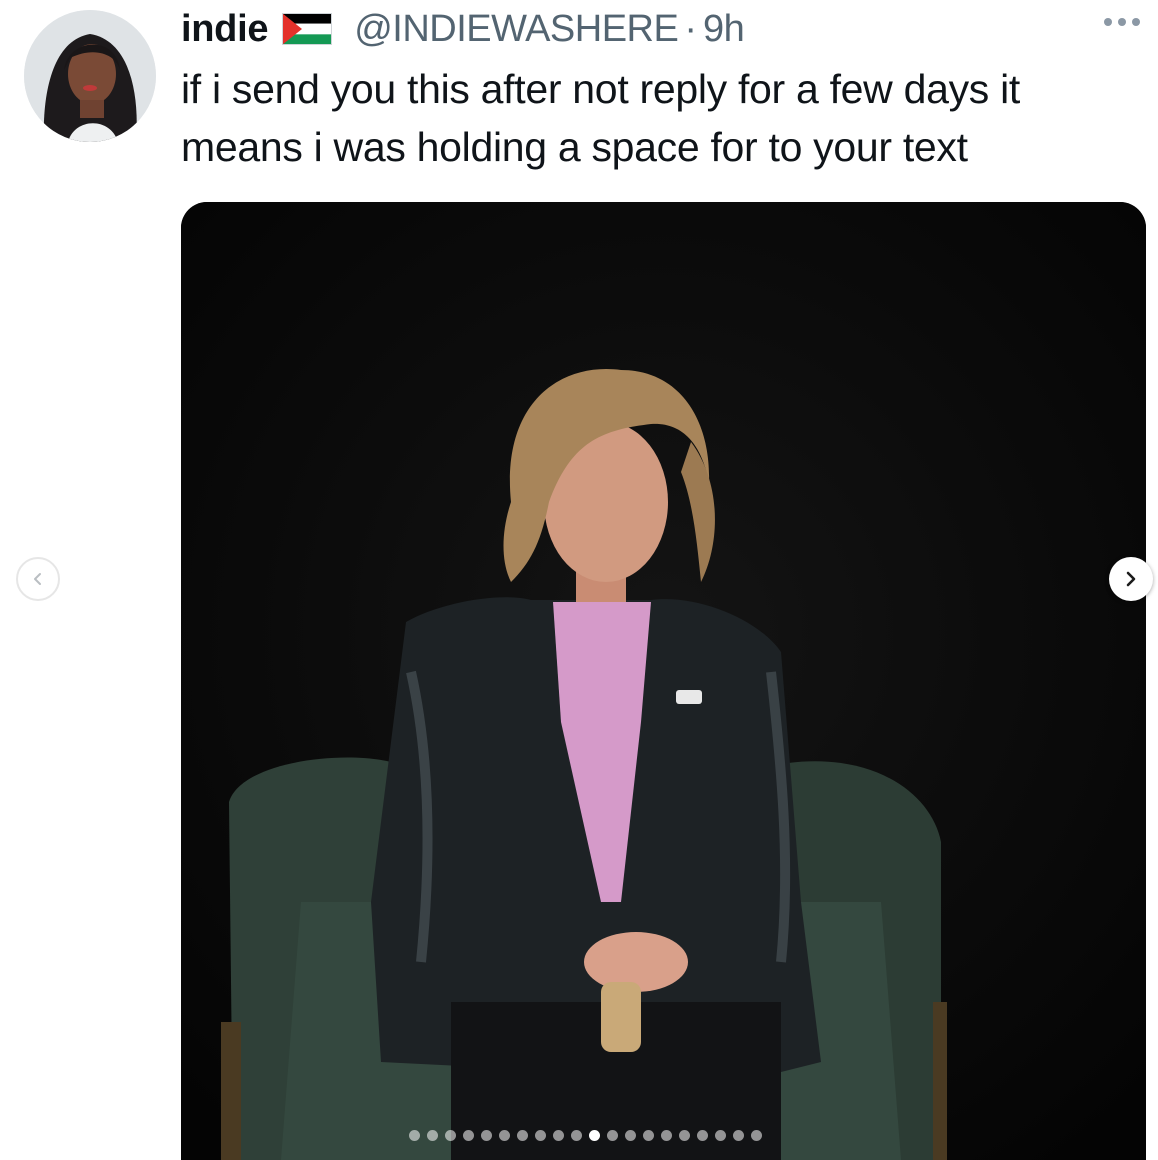  Describe the element at coordinates (594, 1135) in the screenshot. I see `carousel-dot-active` at that location.